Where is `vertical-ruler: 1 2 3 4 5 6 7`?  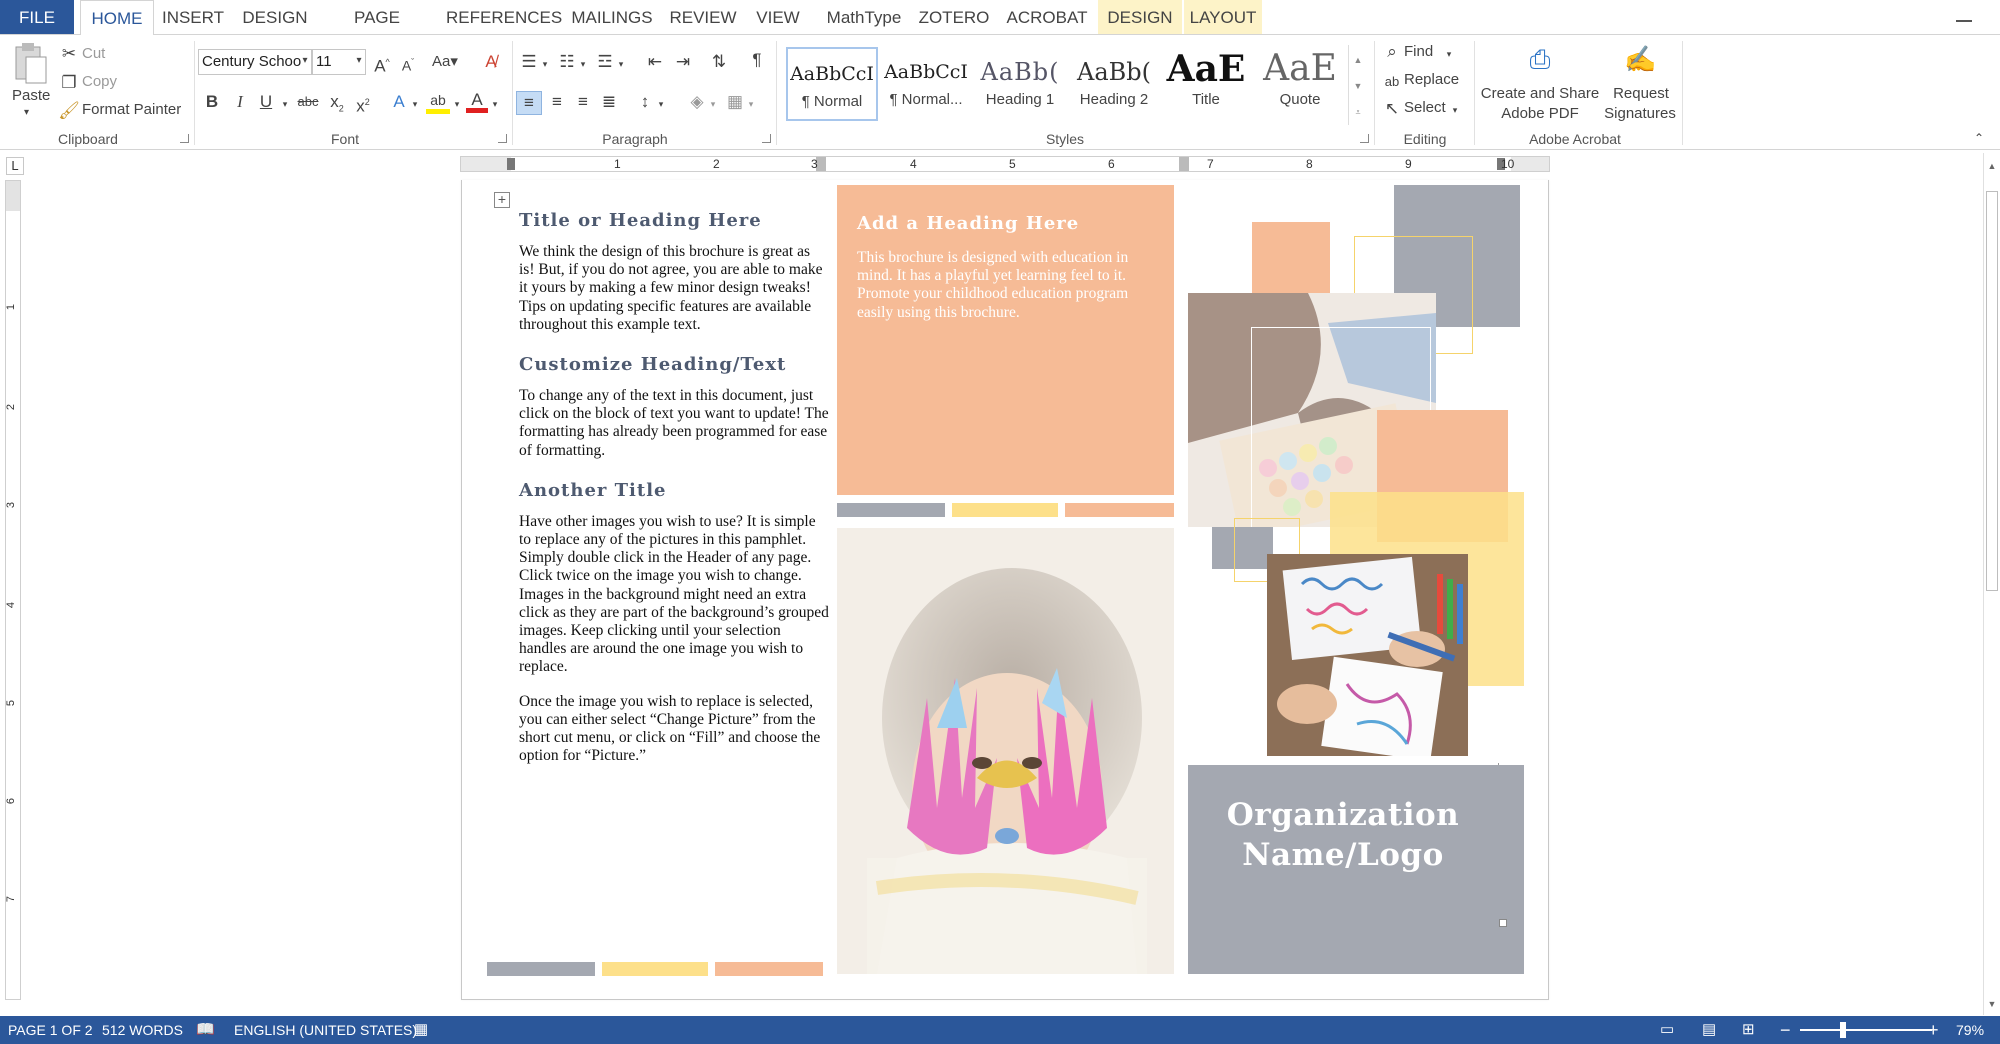 vertical-ruler: 1 2 3 4 5 6 7 is located at coordinates (13, 590).